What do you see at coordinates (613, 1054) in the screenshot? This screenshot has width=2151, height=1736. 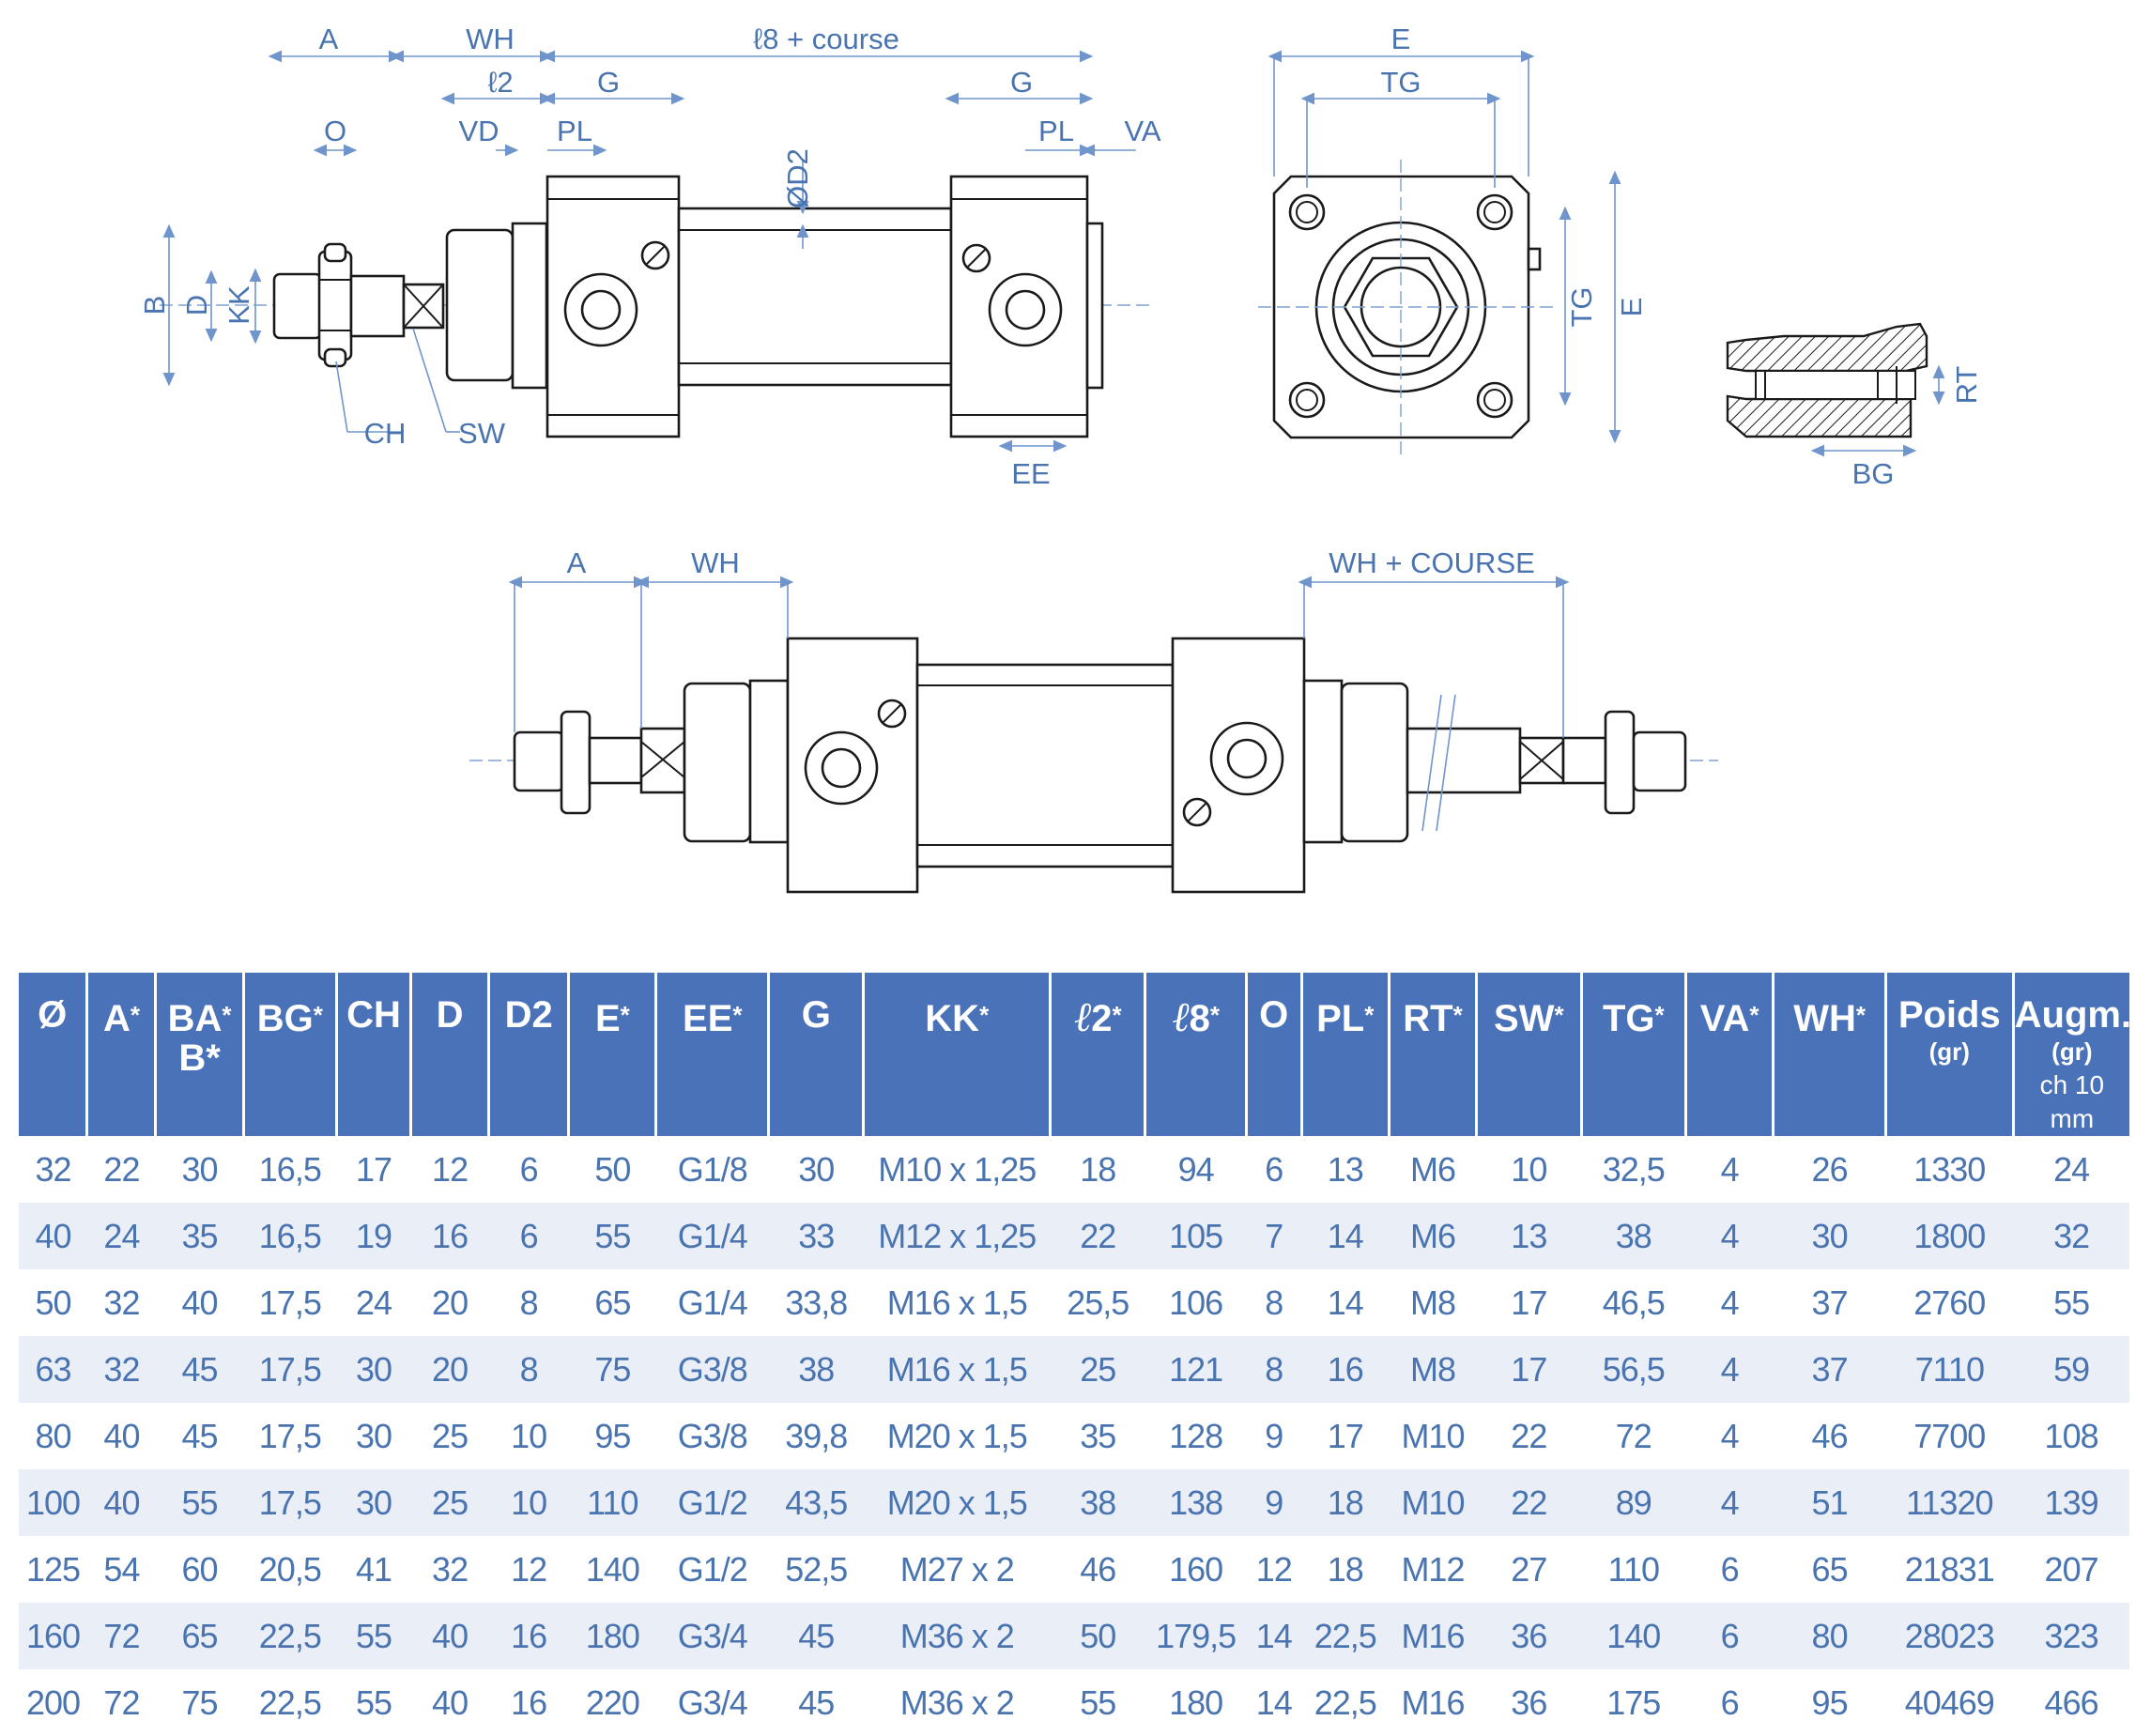 I see `header-cell: E*` at bounding box center [613, 1054].